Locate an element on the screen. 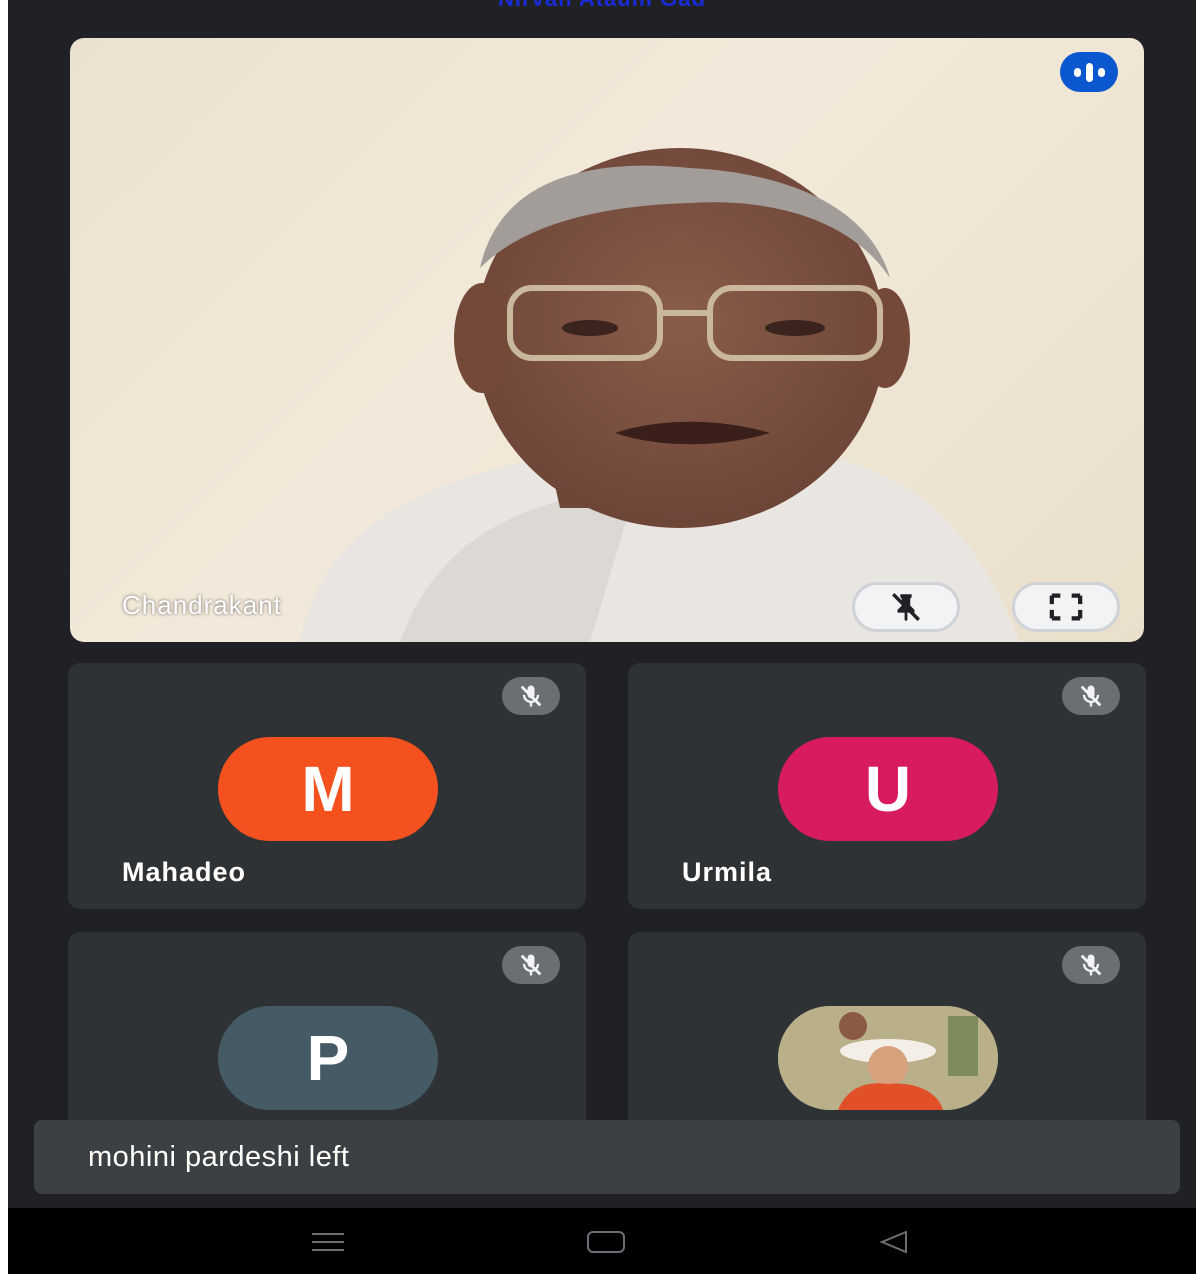 The image size is (1202, 1274). toast-notification: mohini pardeshi left is located at coordinates (607, 1157).